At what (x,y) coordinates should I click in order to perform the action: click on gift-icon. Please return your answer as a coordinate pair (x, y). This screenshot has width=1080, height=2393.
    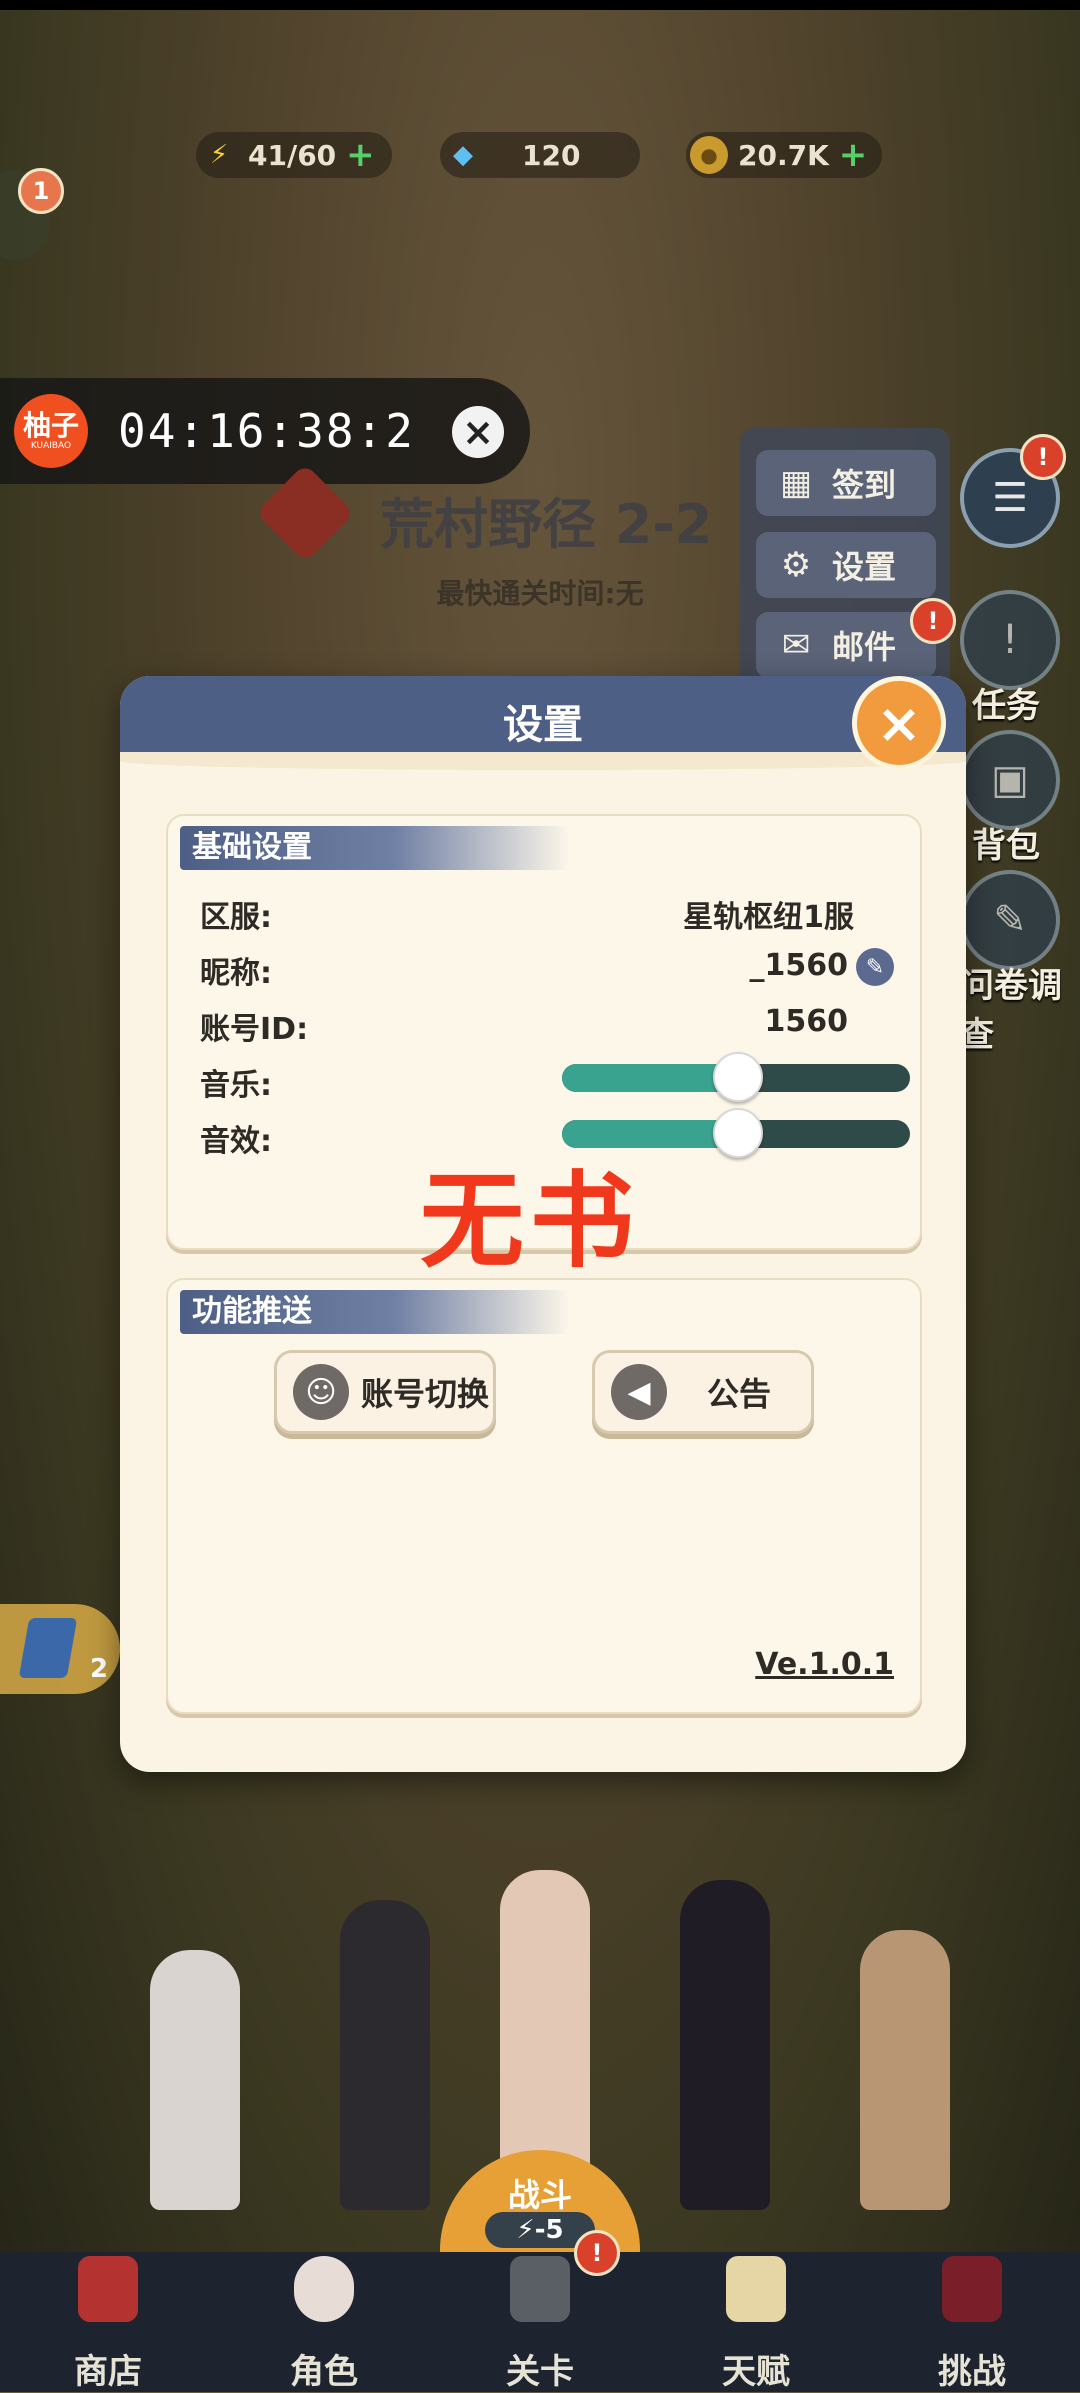
    Looking at the image, I should click on (108, 2289).